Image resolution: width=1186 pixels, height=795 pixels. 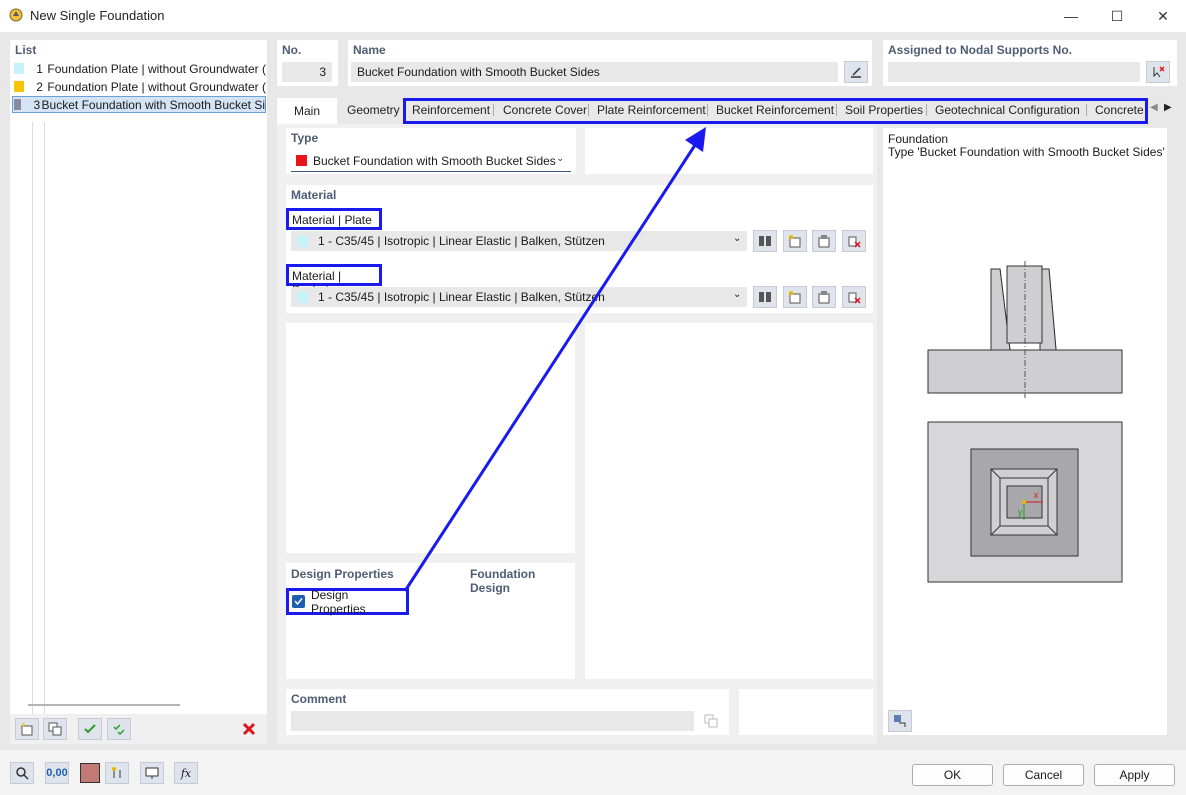 What do you see at coordinates (900, 721) in the screenshot?
I see `preview-settings-icon` at bounding box center [900, 721].